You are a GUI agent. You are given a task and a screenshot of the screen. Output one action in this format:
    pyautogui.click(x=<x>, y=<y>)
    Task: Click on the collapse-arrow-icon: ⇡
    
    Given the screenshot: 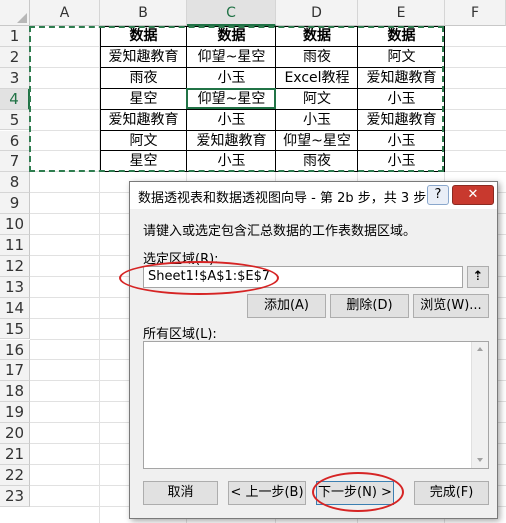 What is the action you would take?
    pyautogui.click(x=478, y=276)
    